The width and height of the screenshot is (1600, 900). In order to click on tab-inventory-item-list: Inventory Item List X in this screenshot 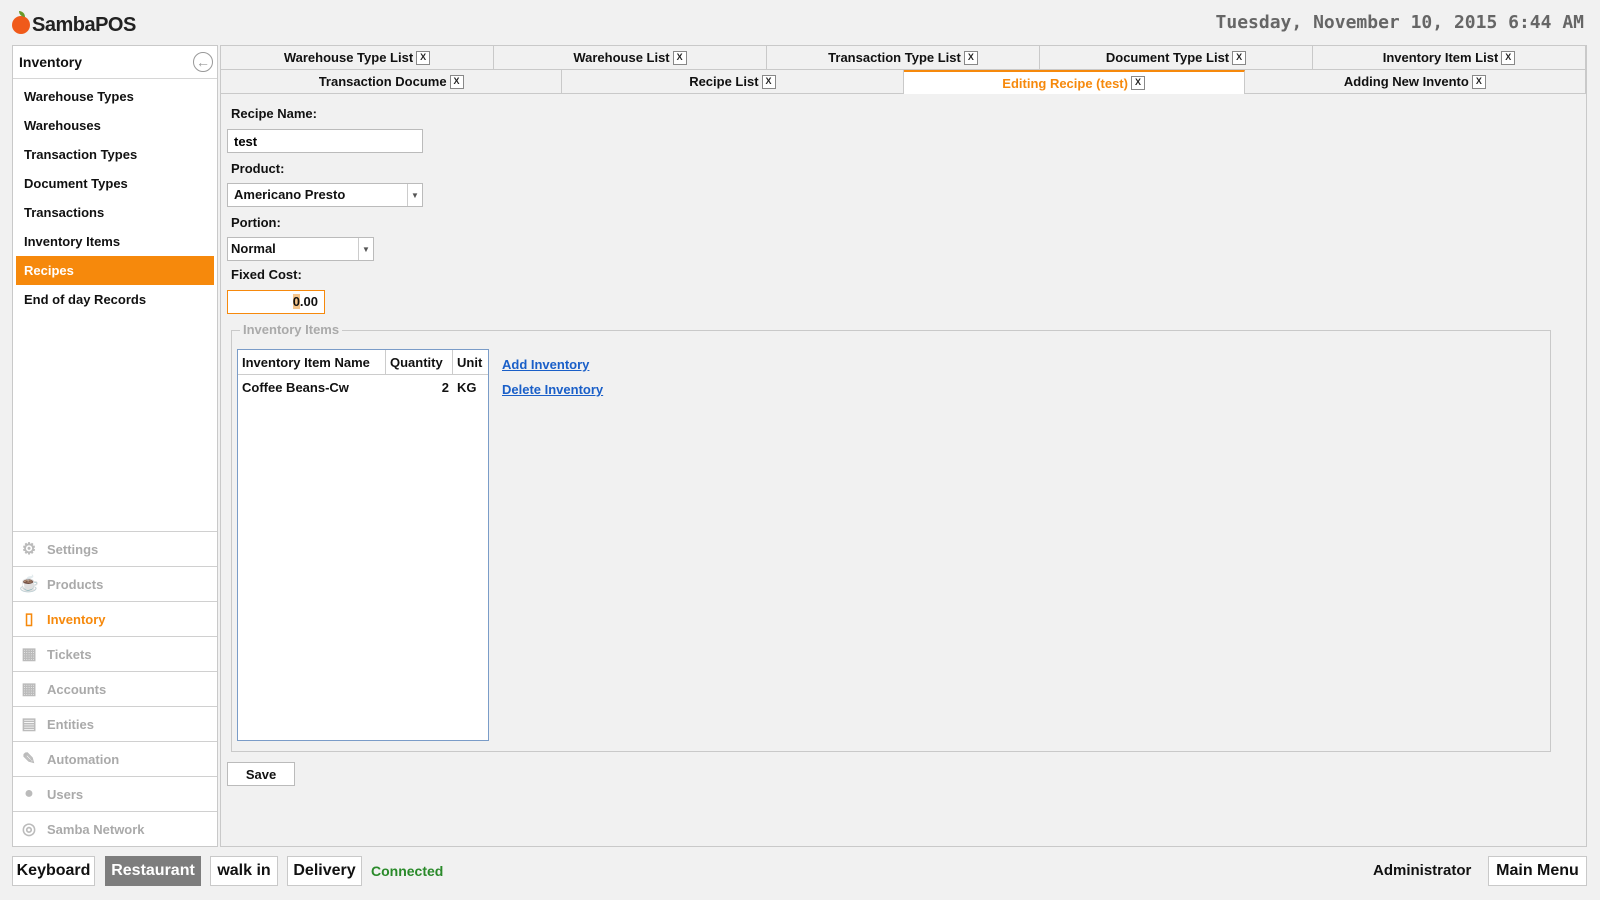, I will do `click(1449, 58)`.